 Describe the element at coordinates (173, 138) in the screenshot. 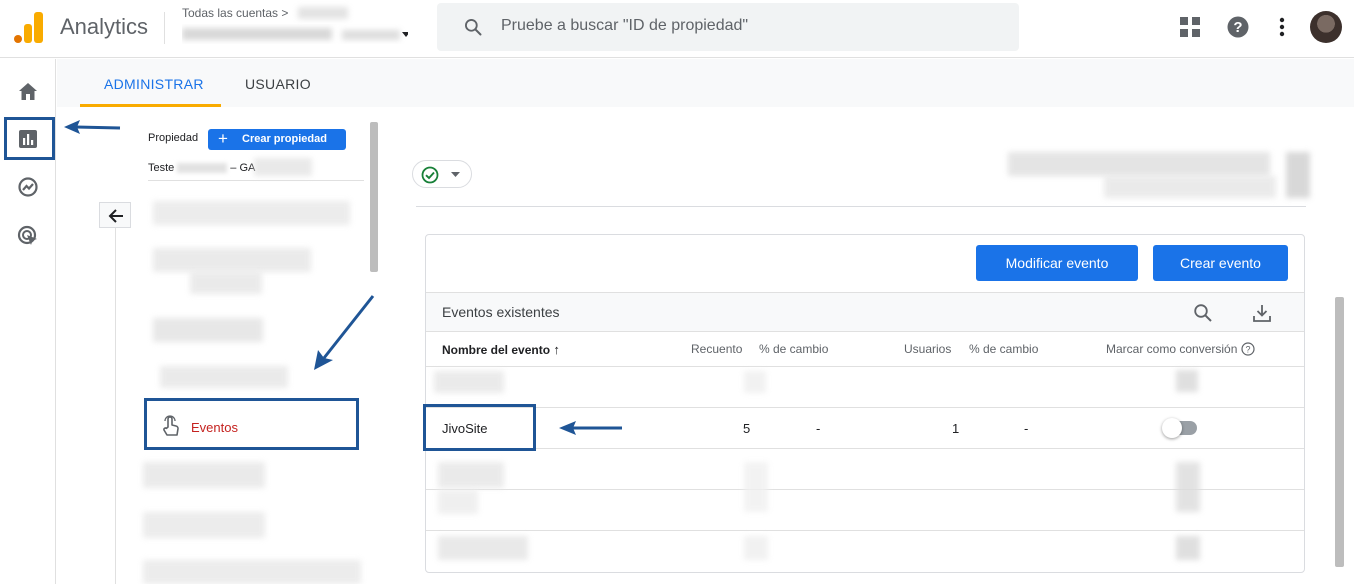

I see `property-label: Propiedad` at that location.